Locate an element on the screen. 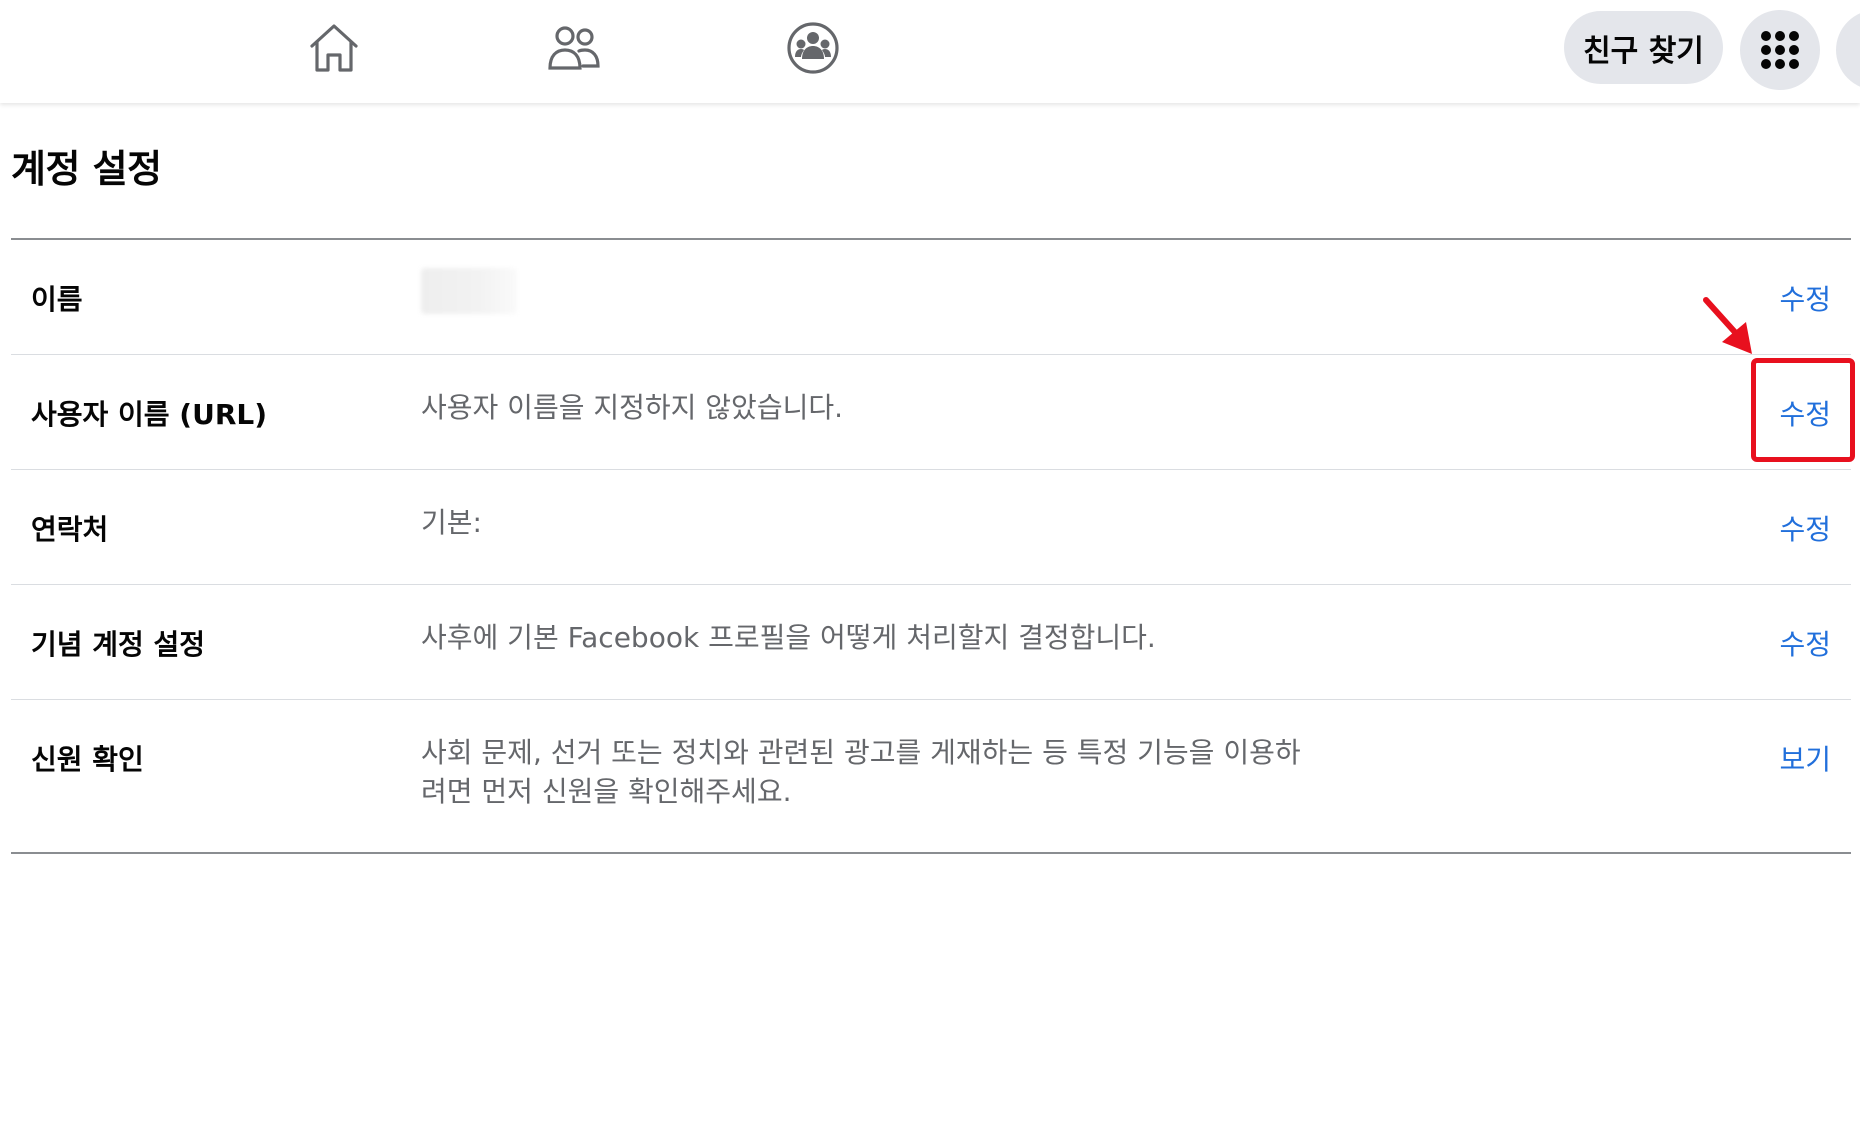 This screenshot has height=1138, width=1860. page-title: 계정 설정 is located at coordinates (86, 169).